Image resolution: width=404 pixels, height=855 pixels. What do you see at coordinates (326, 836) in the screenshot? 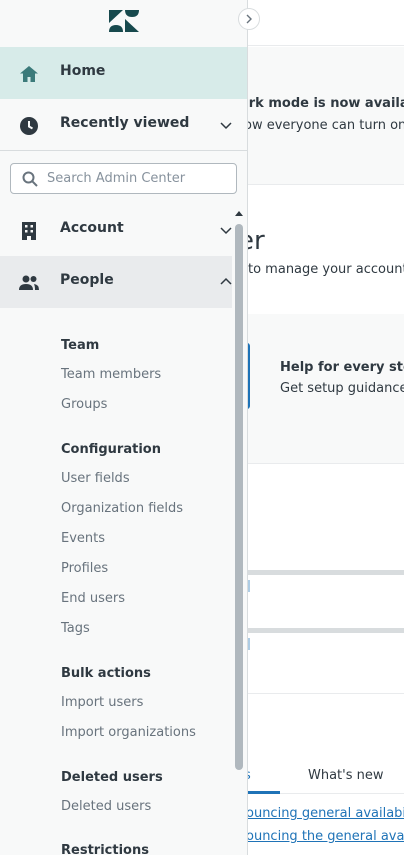
I see `announcement-link: ouncing the general avail` at bounding box center [326, 836].